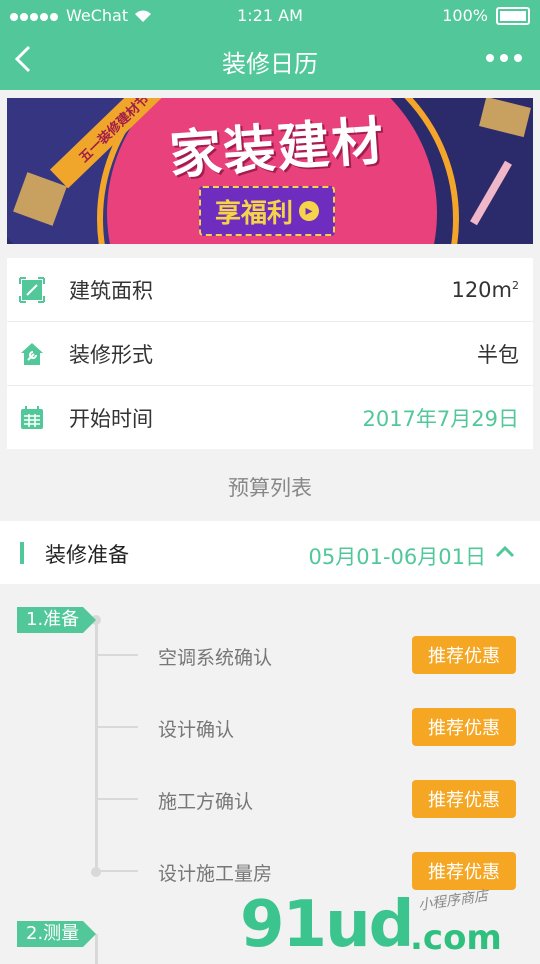 The image size is (540, 964). I want to click on watermark-com: .com, so click(456, 938).